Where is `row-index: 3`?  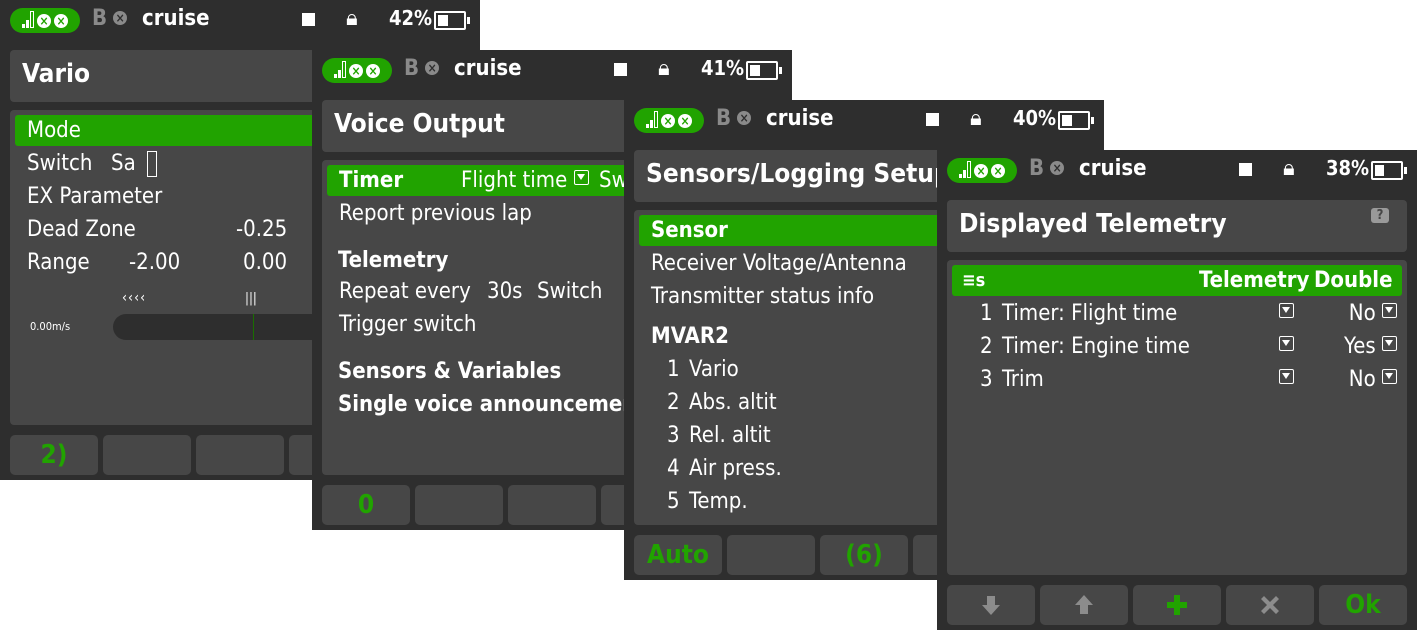 row-index: 3 is located at coordinates (986, 379).